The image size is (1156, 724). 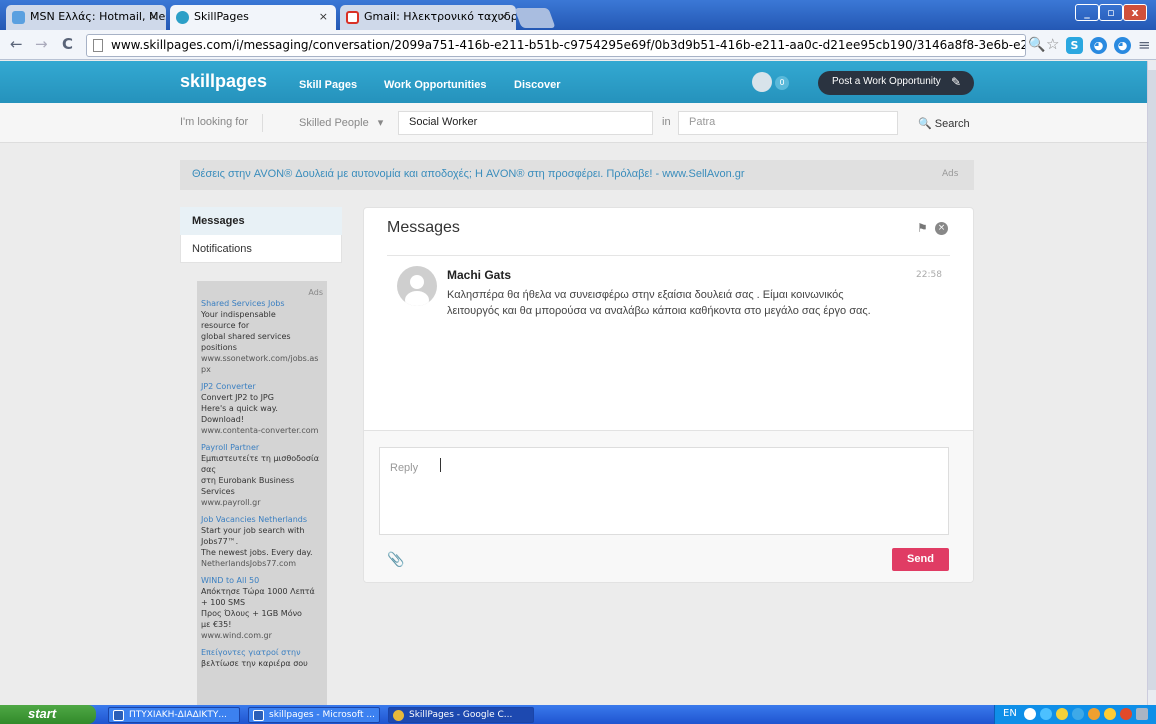 I want to click on reload-button: C, so click(x=67, y=44).